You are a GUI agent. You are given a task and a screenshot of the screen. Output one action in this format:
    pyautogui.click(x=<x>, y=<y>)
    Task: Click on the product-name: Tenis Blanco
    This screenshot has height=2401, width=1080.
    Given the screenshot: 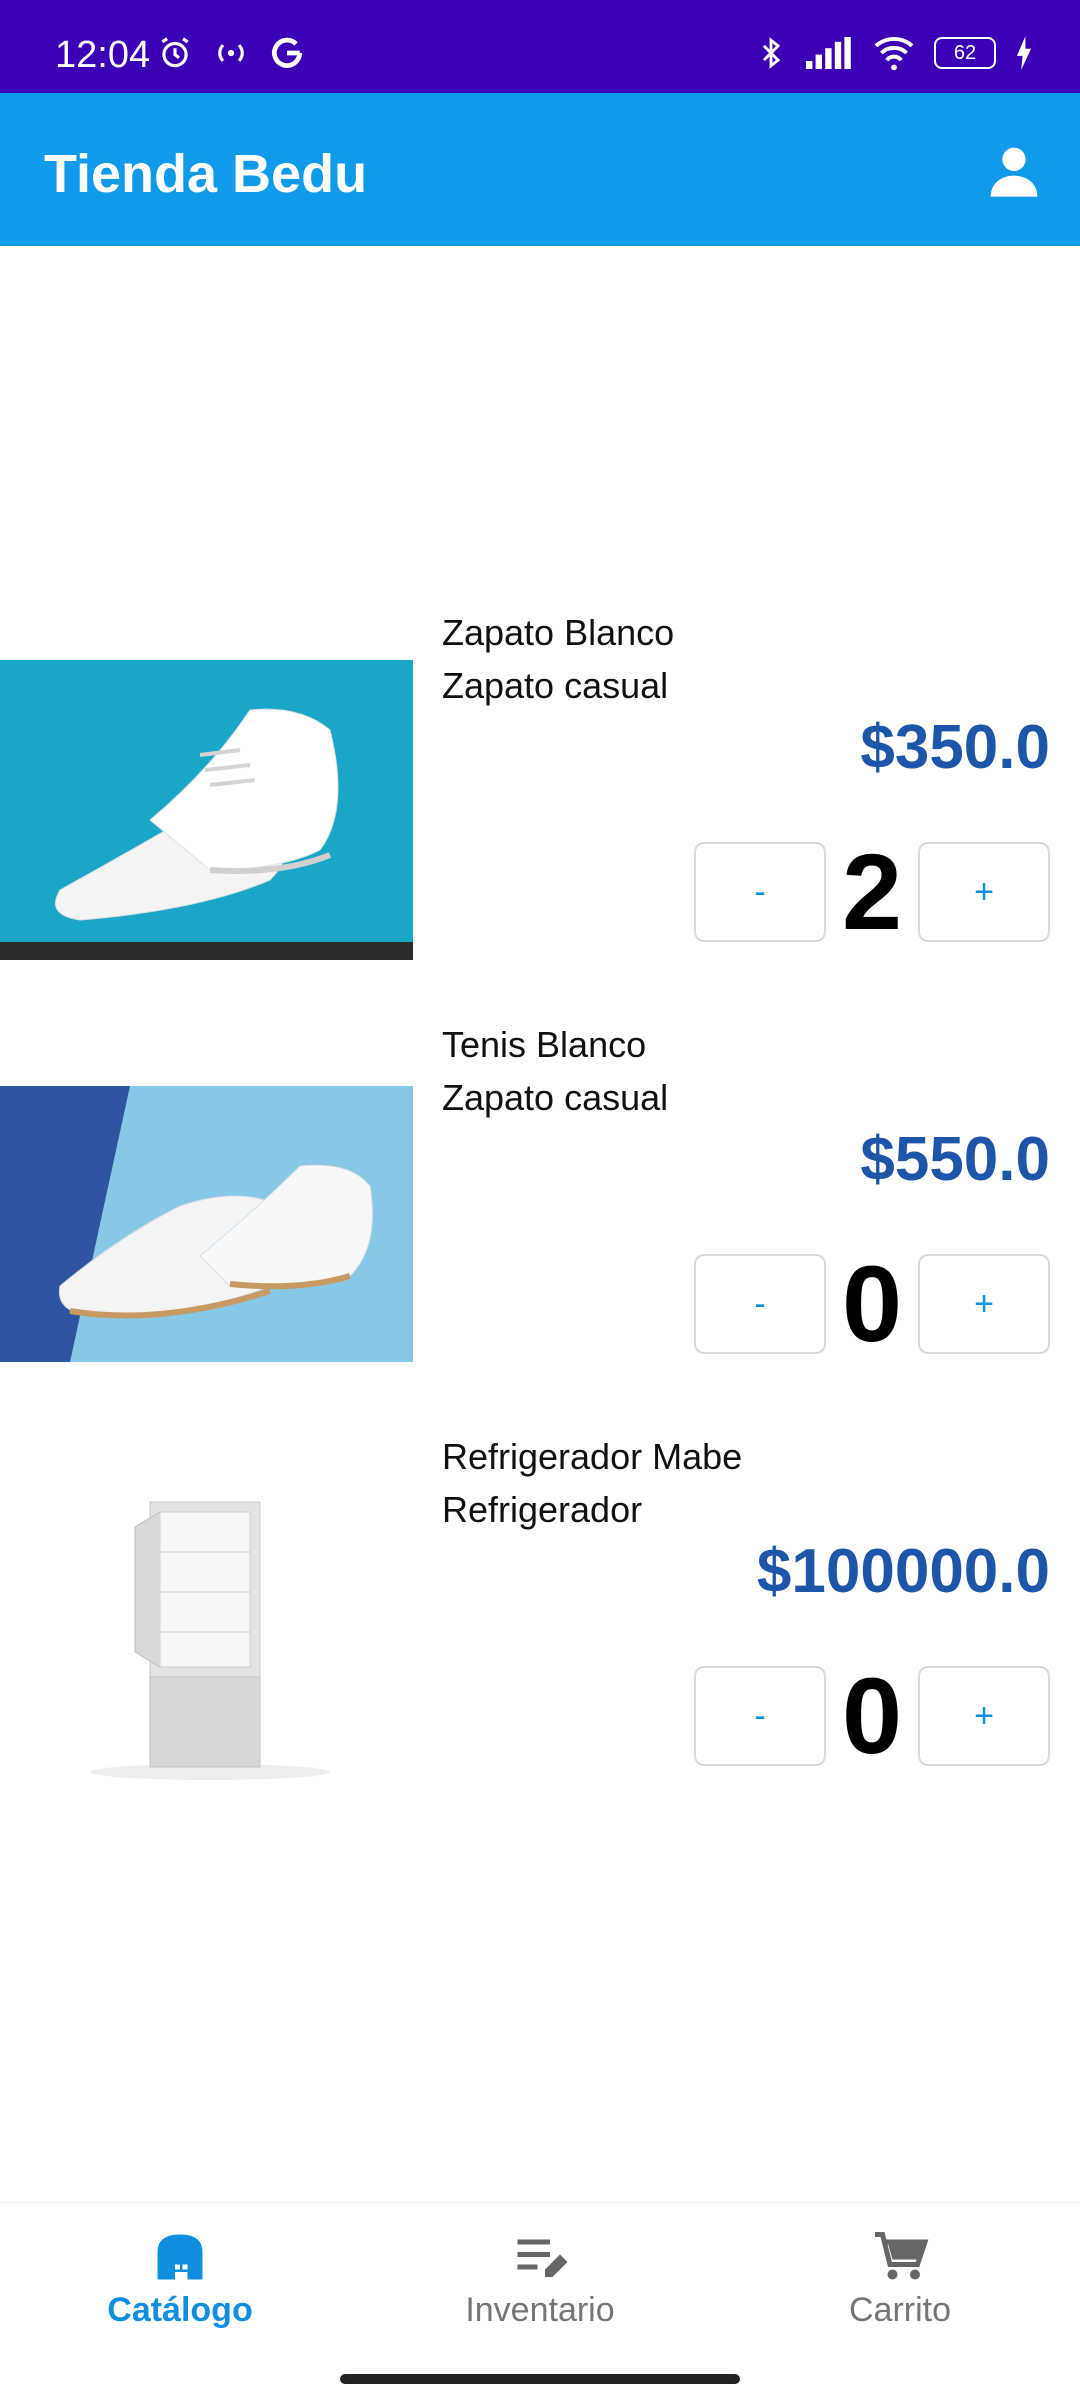 What is the action you would take?
    pyautogui.click(x=544, y=1044)
    